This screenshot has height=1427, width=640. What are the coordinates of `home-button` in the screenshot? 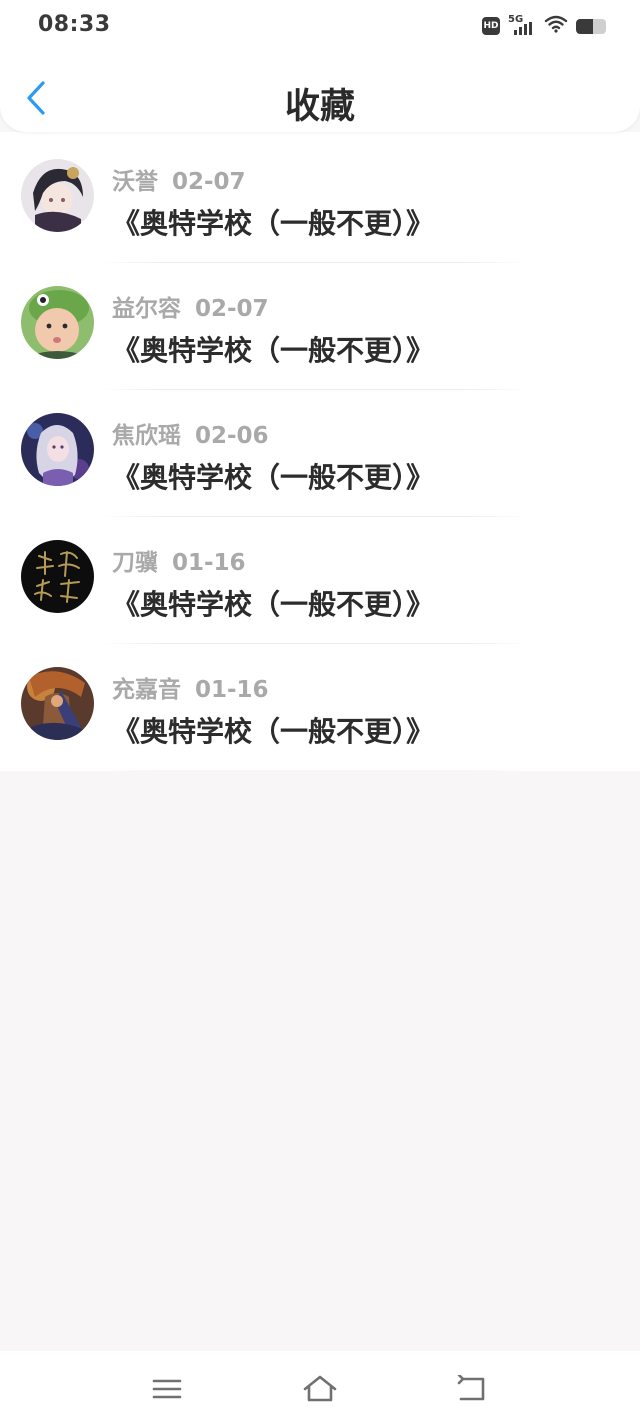 It's located at (320, 1389).